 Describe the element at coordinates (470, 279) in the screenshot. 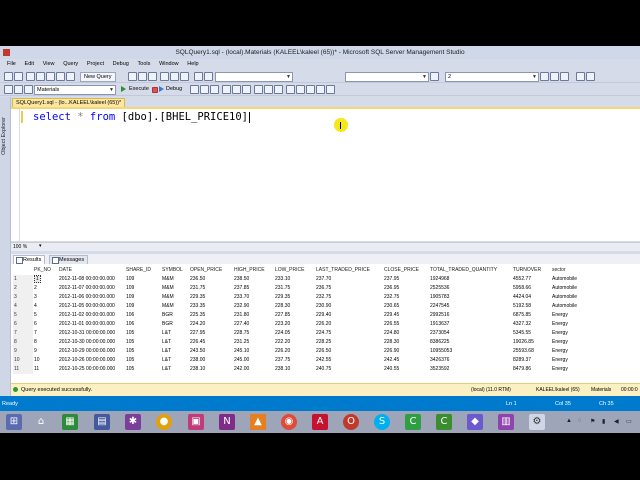

I see `table-cell: 1924968` at that location.